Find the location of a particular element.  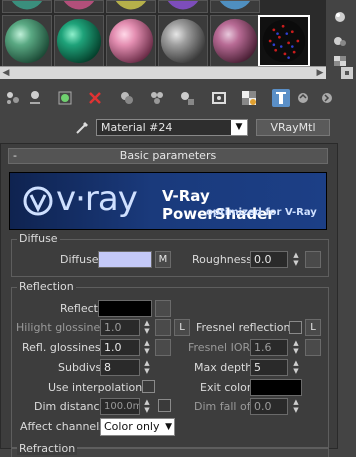

fresnel-lock-button: L is located at coordinates (313, 327).